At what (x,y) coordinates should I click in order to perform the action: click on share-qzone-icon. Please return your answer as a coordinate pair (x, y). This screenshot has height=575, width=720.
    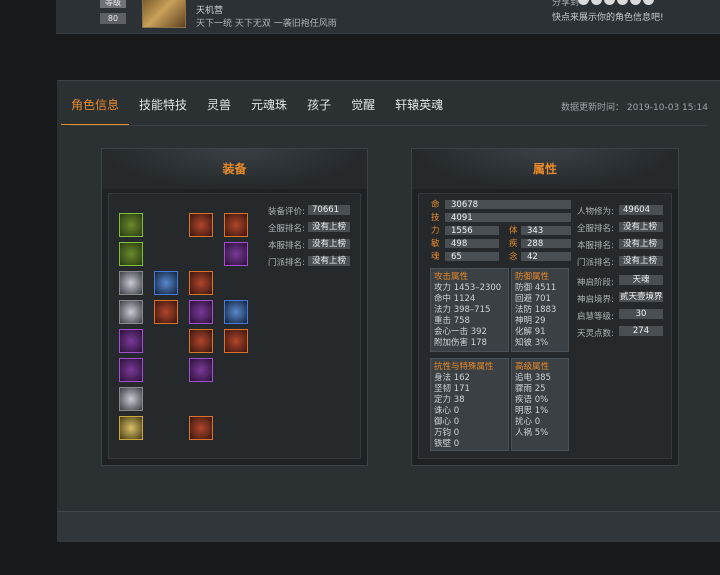
    Looking at the image, I should click on (609, 2).